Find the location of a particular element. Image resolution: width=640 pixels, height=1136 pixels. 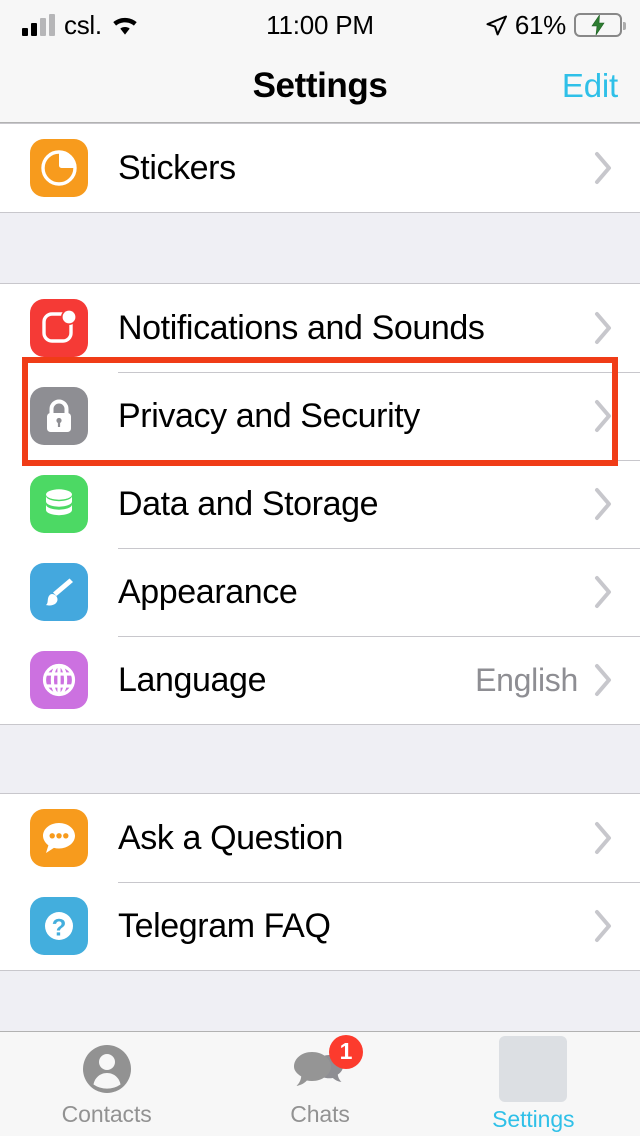

settings-row-label: Ask a Question is located at coordinates (230, 837).